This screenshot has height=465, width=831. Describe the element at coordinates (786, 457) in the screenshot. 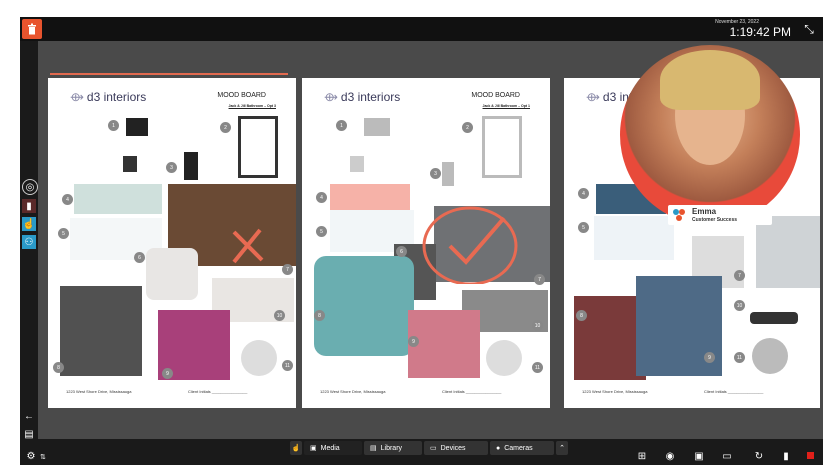

I see `folder-icon: ▮` at that location.